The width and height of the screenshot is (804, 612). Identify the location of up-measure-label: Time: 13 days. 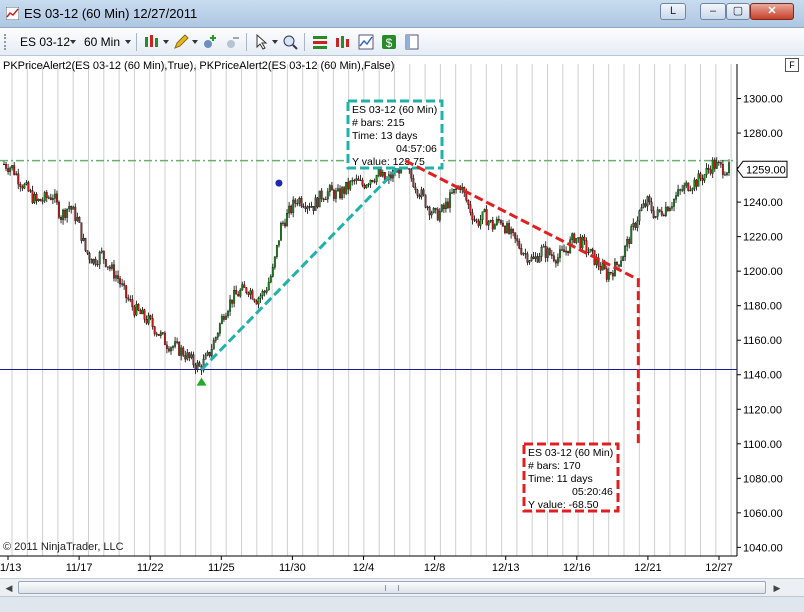
(385, 136).